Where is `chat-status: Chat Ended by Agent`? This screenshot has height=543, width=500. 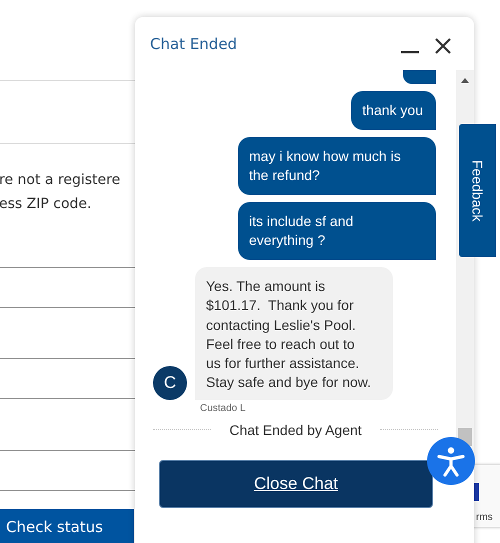 chat-status: Chat Ended by Agent is located at coordinates (295, 430).